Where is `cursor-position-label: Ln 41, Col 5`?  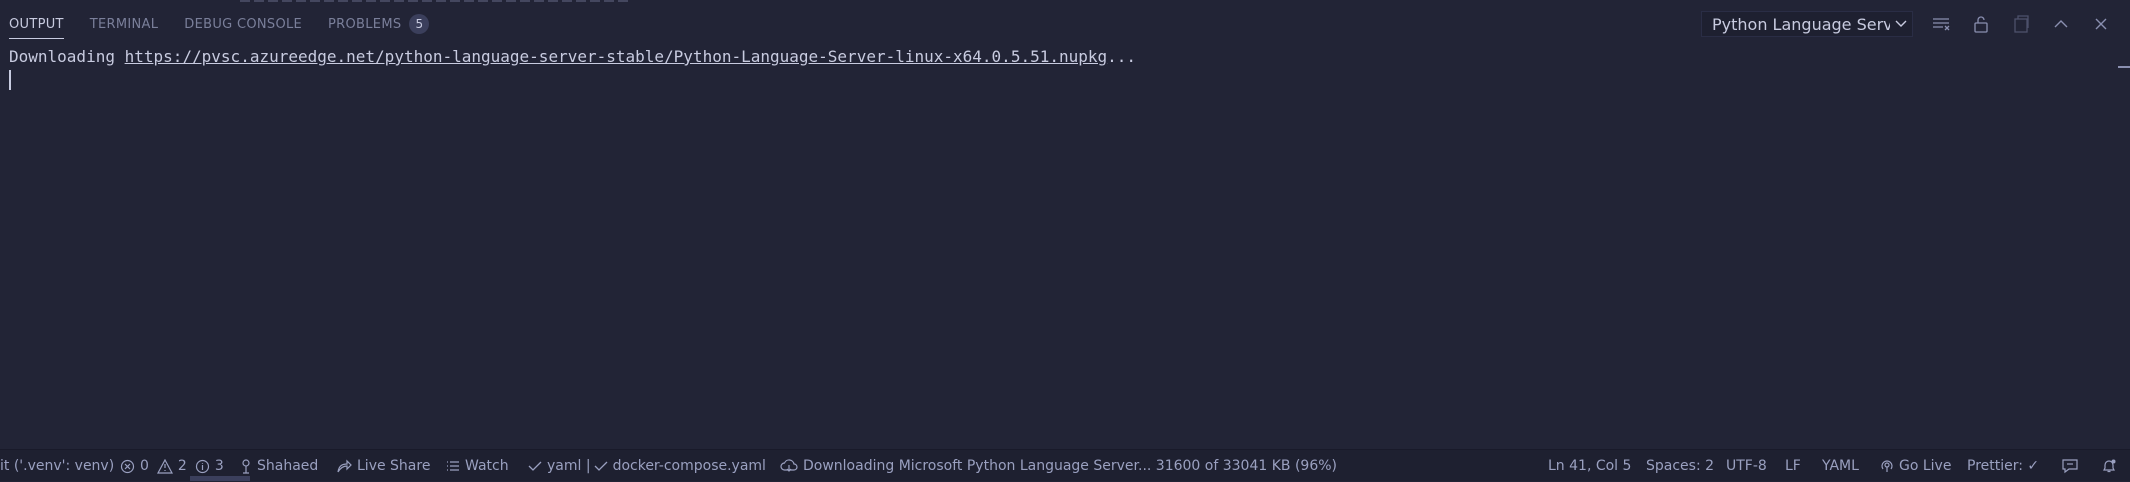
cursor-position-label: Ln 41, Col 5 is located at coordinates (1590, 466).